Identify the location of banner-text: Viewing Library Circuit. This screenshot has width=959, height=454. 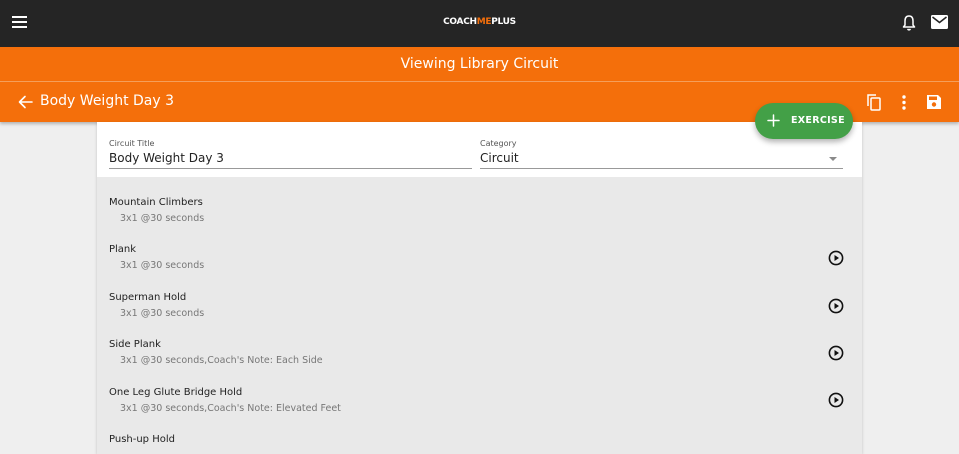
(479, 64).